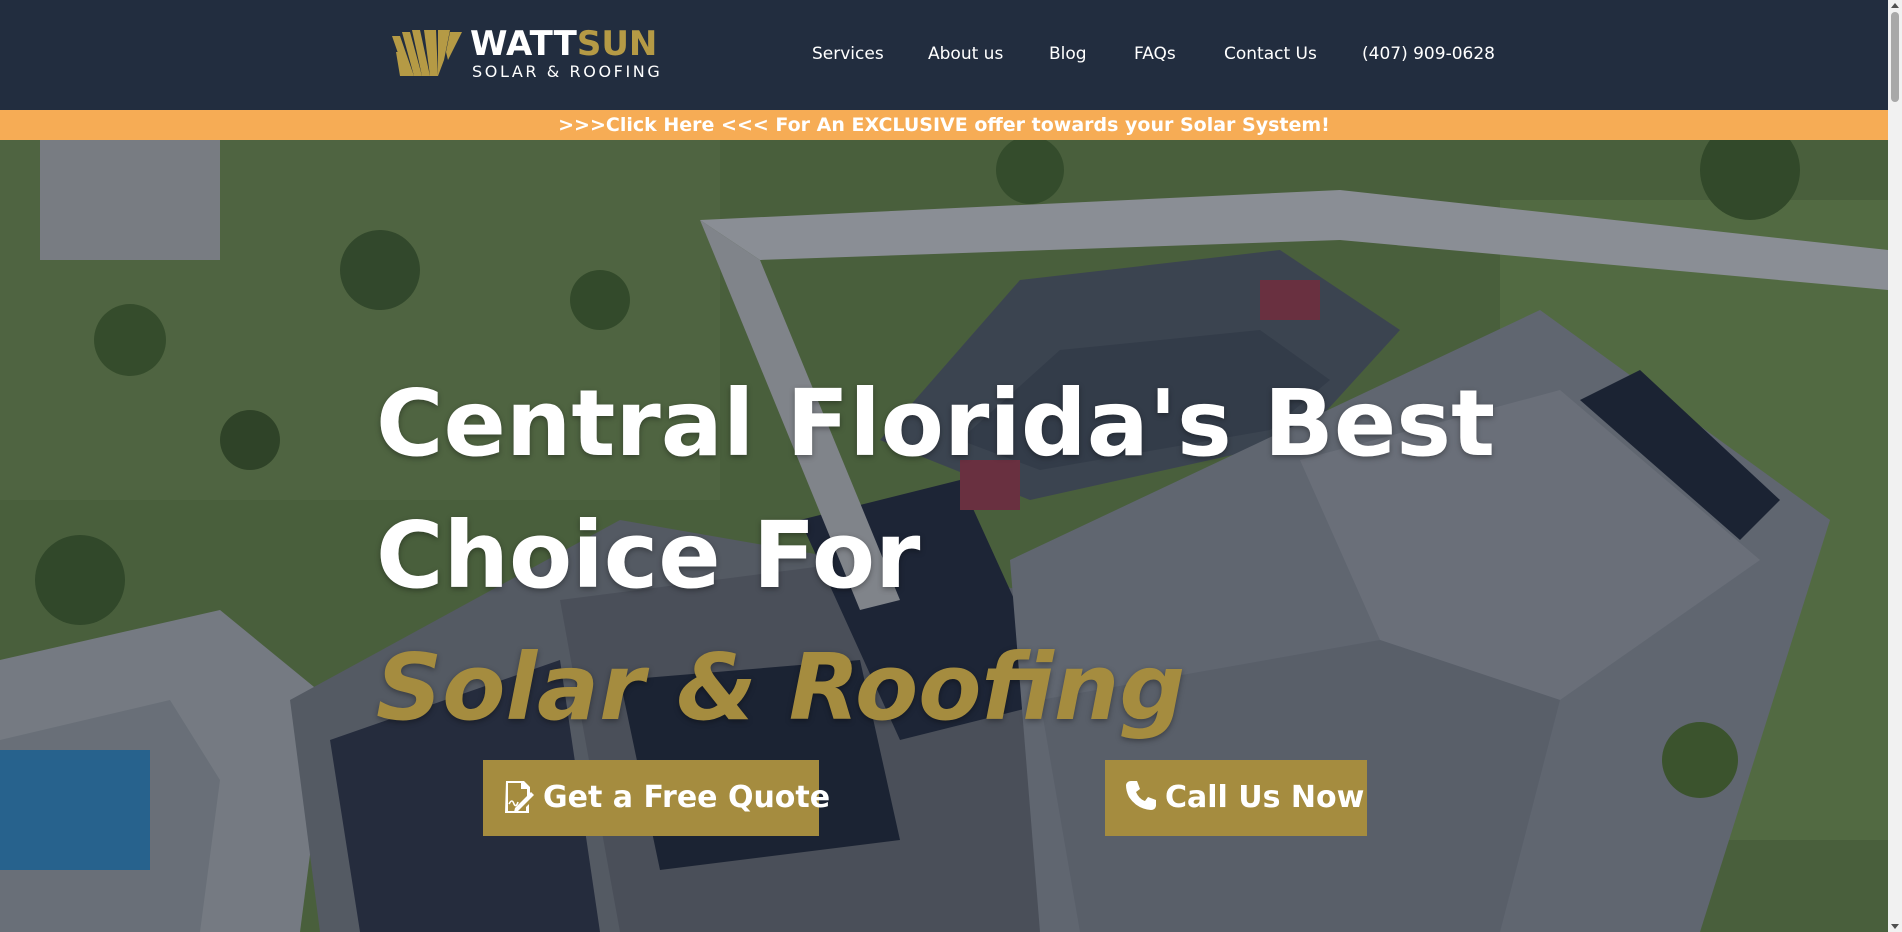 The width and height of the screenshot is (1902, 932). Describe the element at coordinates (523, 44) in the screenshot. I see `brand-name-part1: WATT` at that location.